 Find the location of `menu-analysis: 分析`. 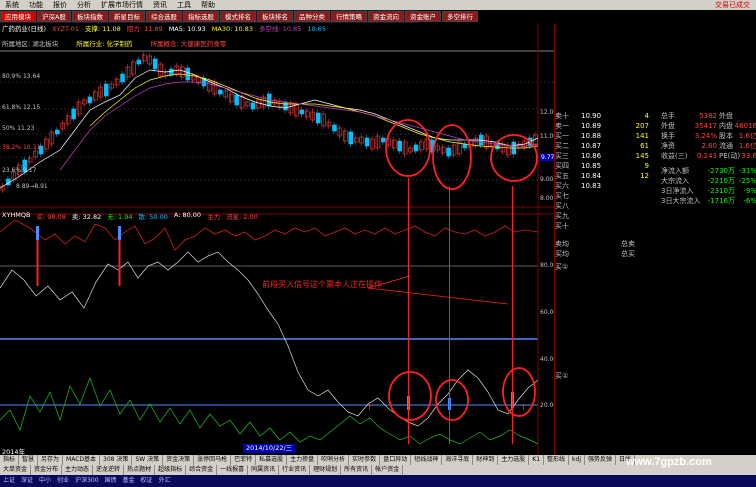

menu-analysis: 分析 is located at coordinates (84, 5).